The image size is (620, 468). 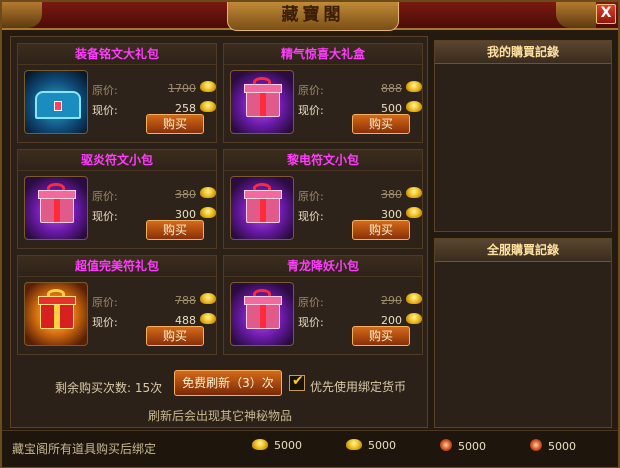 What do you see at coordinates (323, 54) in the screenshot?
I see `product-name: 精气惊喜大礼盒` at bounding box center [323, 54].